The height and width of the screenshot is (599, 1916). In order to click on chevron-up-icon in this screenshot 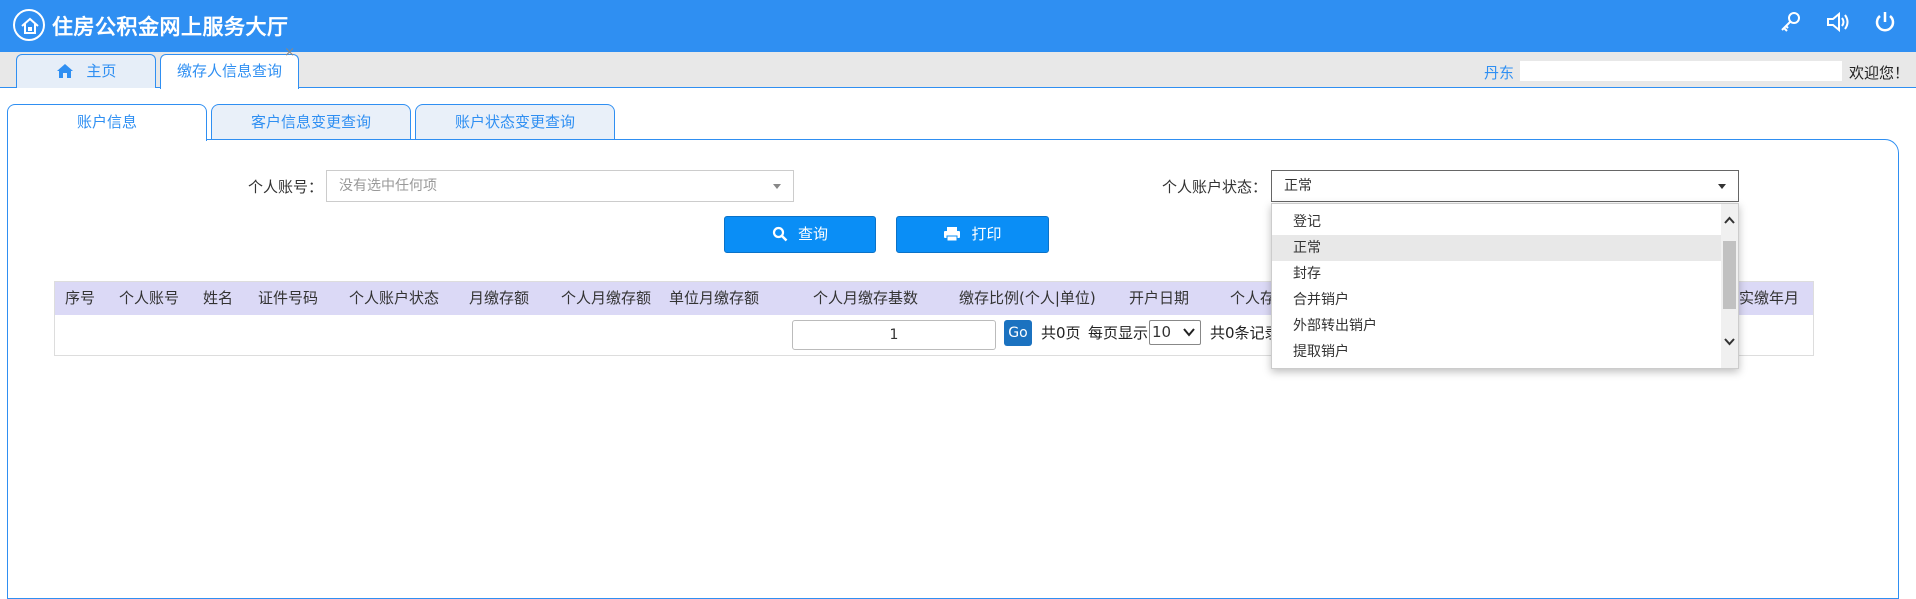, I will do `click(1729, 220)`.